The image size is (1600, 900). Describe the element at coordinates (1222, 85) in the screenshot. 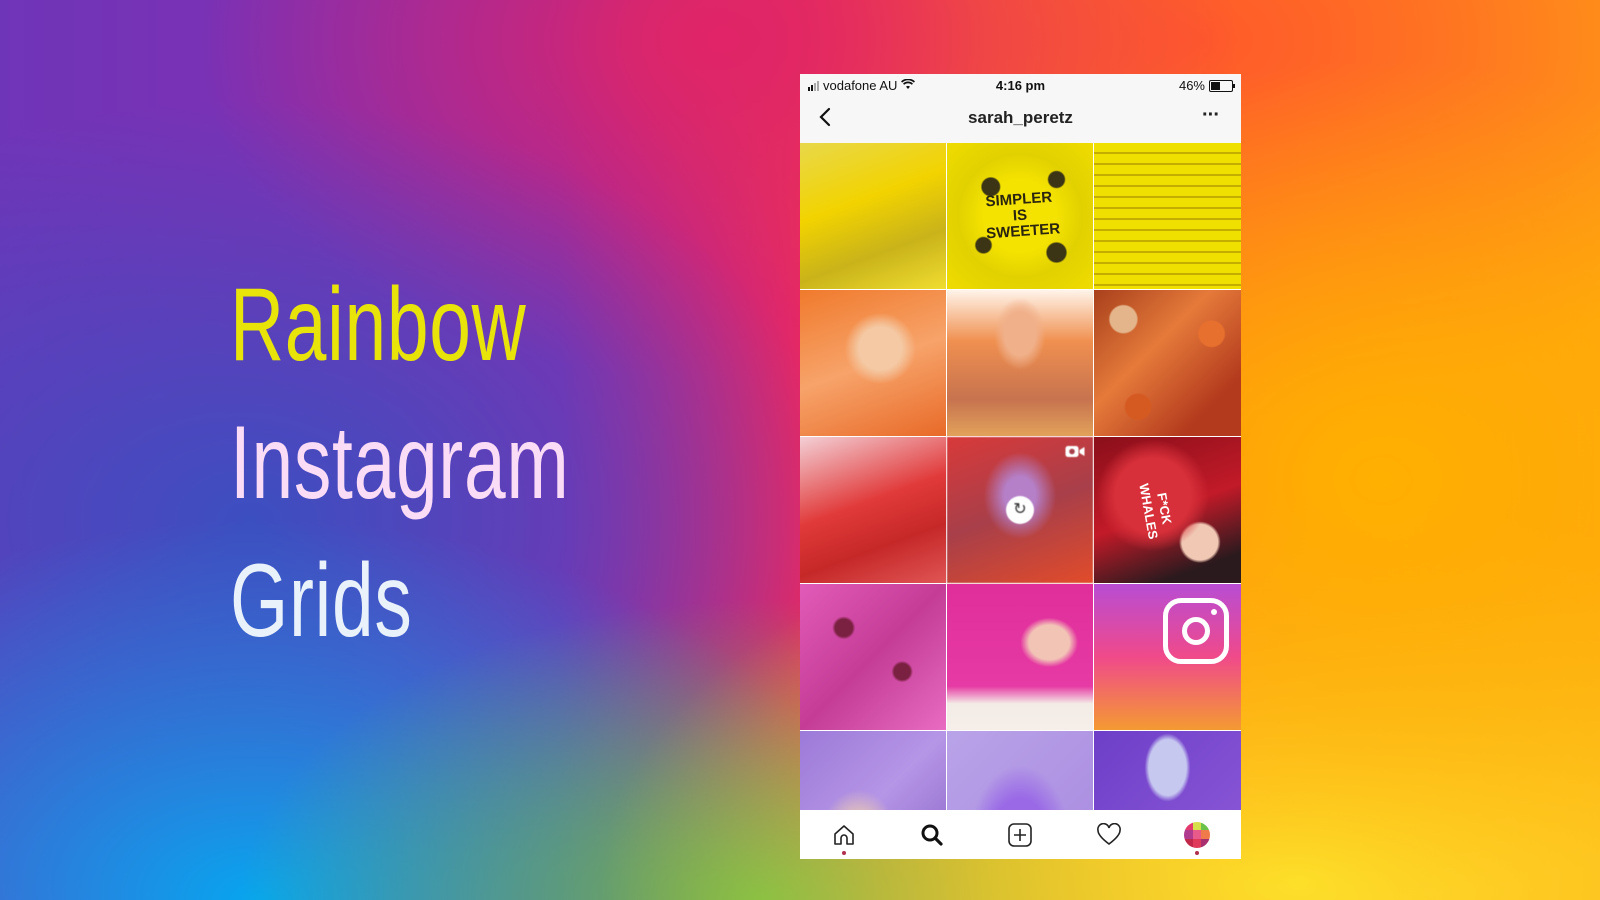

I see `battery-icon` at that location.